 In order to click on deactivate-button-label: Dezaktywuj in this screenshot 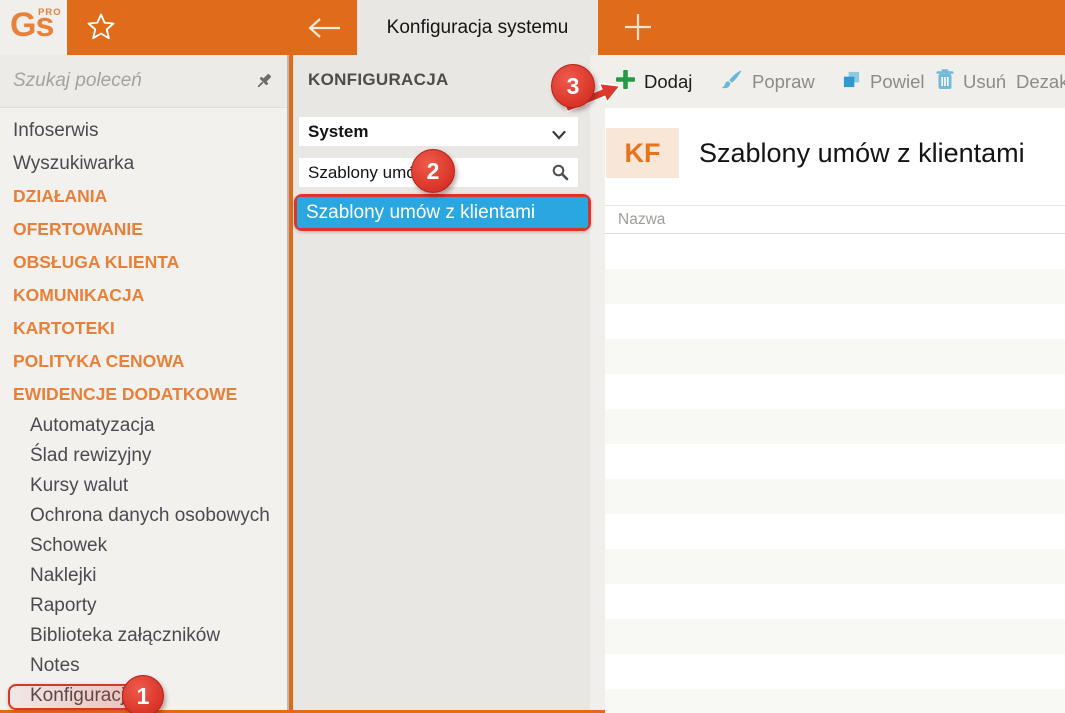, I will do `click(1040, 81)`.